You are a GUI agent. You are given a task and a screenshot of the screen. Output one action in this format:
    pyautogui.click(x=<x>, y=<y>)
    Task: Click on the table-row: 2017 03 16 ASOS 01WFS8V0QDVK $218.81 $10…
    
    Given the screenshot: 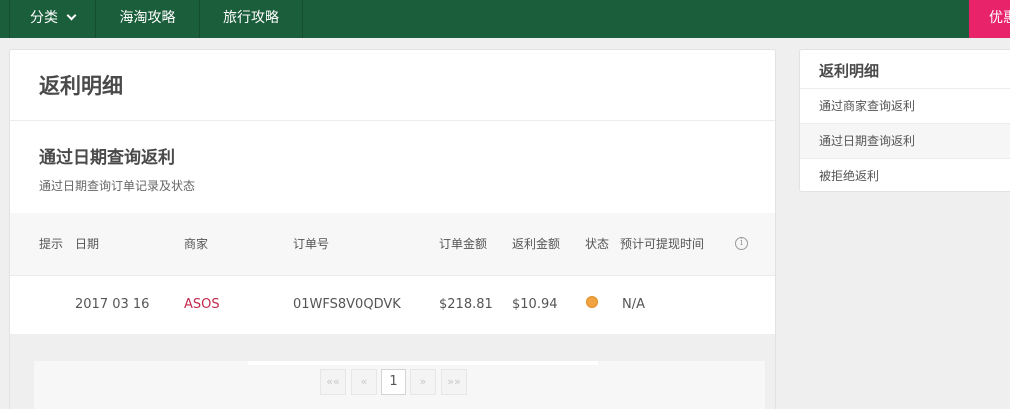 What is the action you would take?
    pyautogui.click(x=392, y=305)
    